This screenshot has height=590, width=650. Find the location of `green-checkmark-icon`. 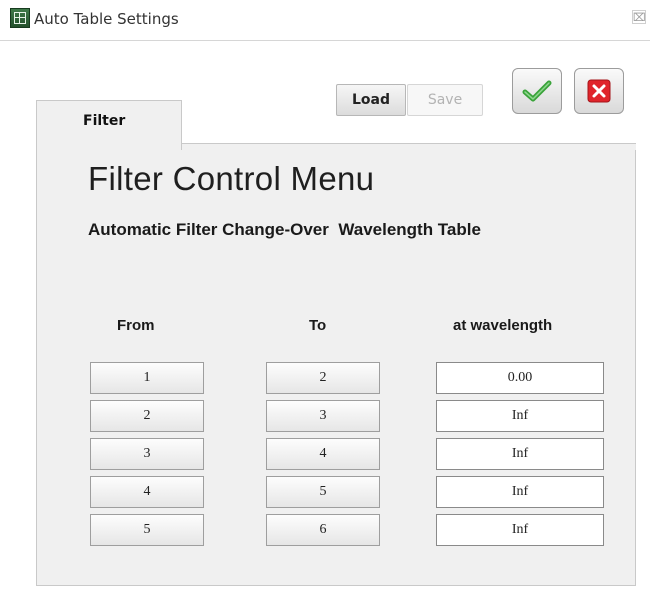

green-checkmark-icon is located at coordinates (537, 91).